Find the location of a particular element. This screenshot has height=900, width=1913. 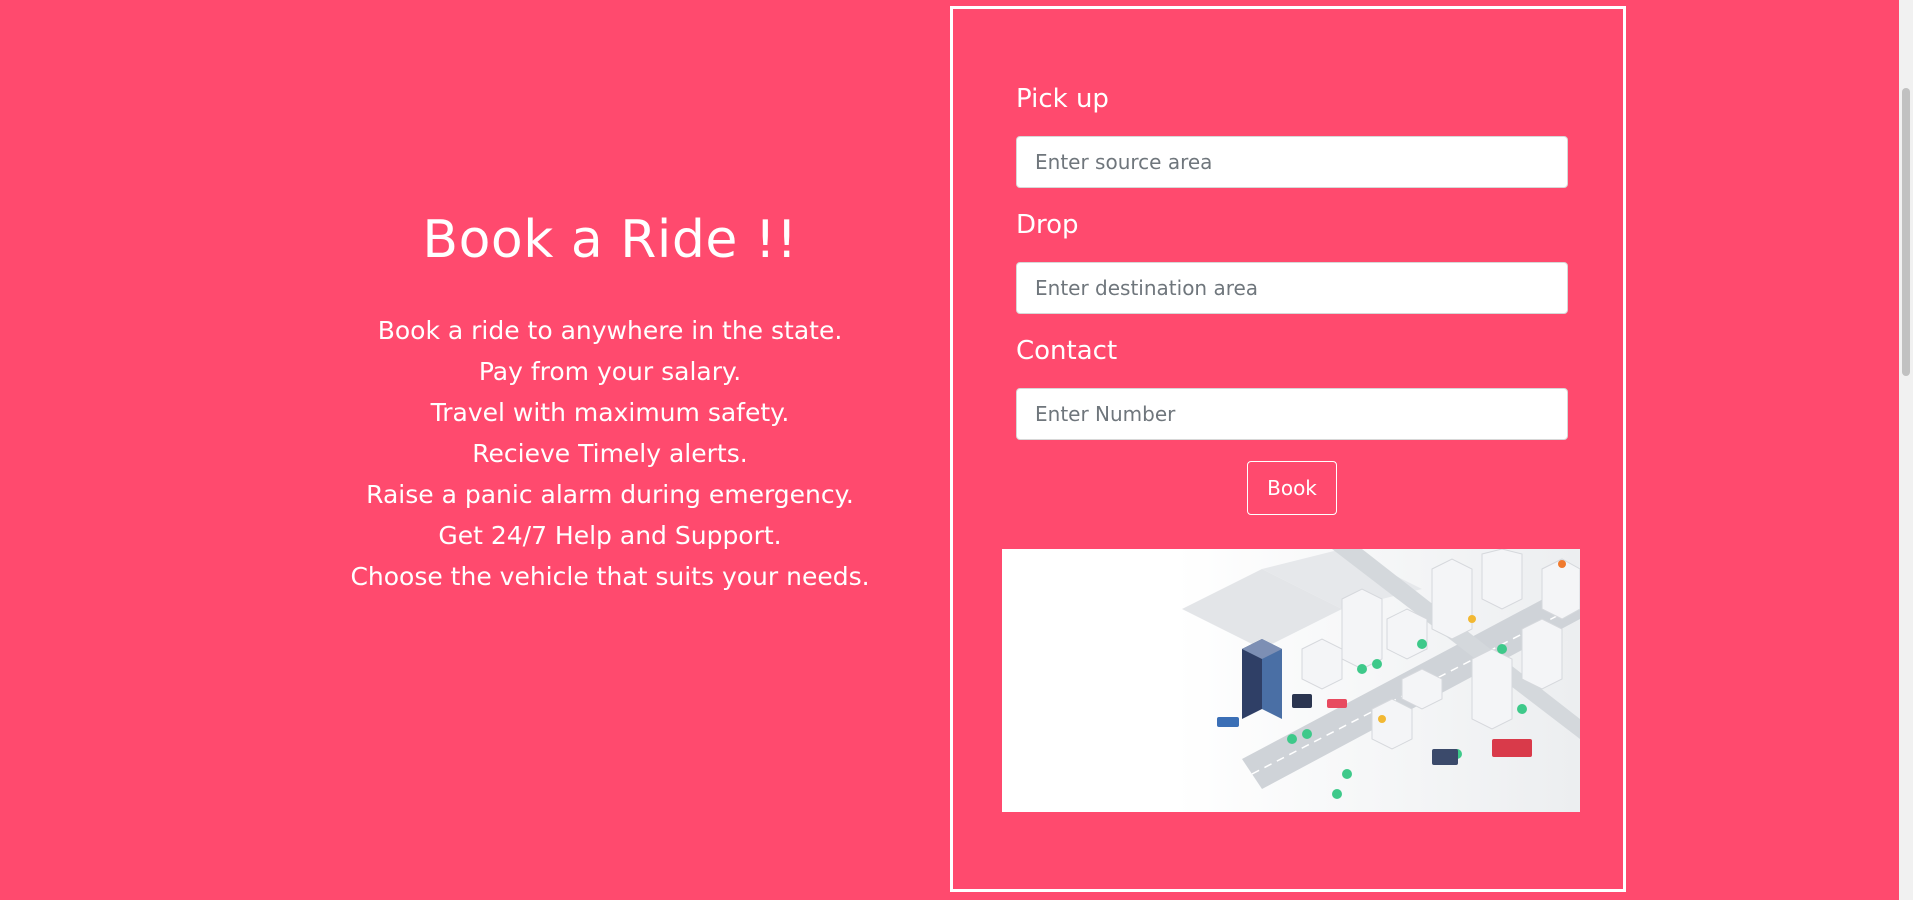

isometric-city-illustration is located at coordinates (1291, 680).